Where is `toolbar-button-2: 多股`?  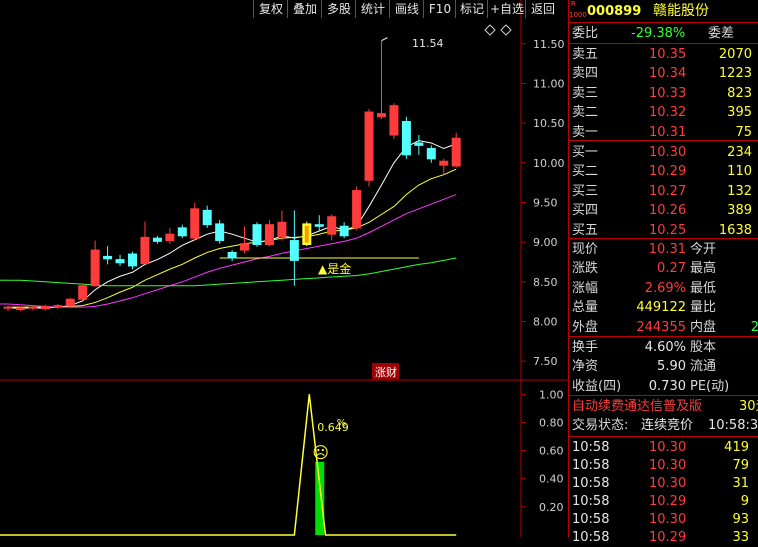 toolbar-button-2: 多股 is located at coordinates (338, 9).